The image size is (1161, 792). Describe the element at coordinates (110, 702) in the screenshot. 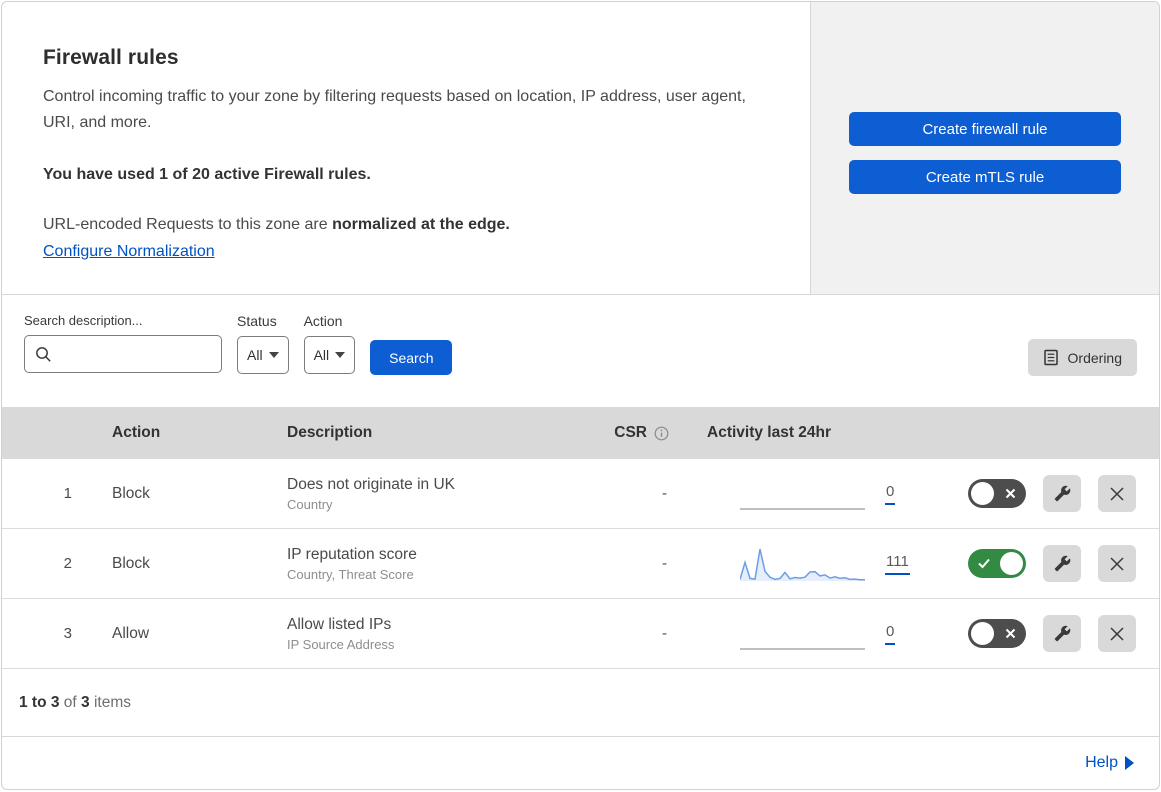

I see `pagination-items: items` at that location.